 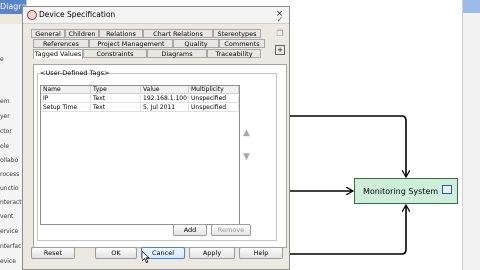 I want to click on move-up-icon: ▲, so click(x=246, y=133).